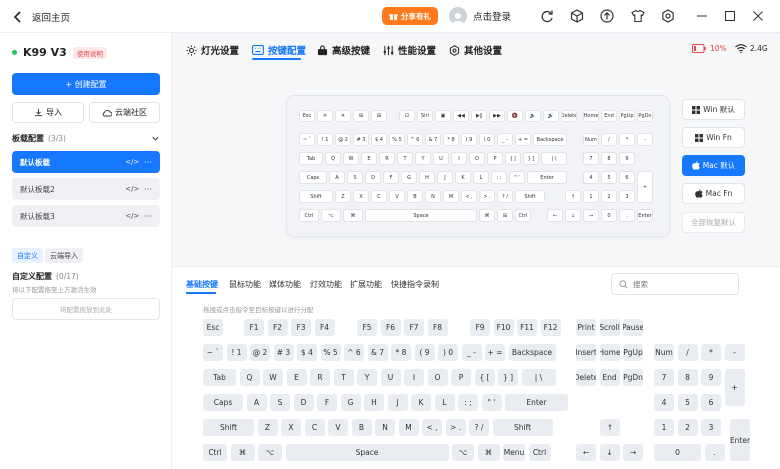 The width and height of the screenshot is (780, 469). What do you see at coordinates (213, 327) in the screenshot?
I see `palette-key-esc: Esc` at bounding box center [213, 327].